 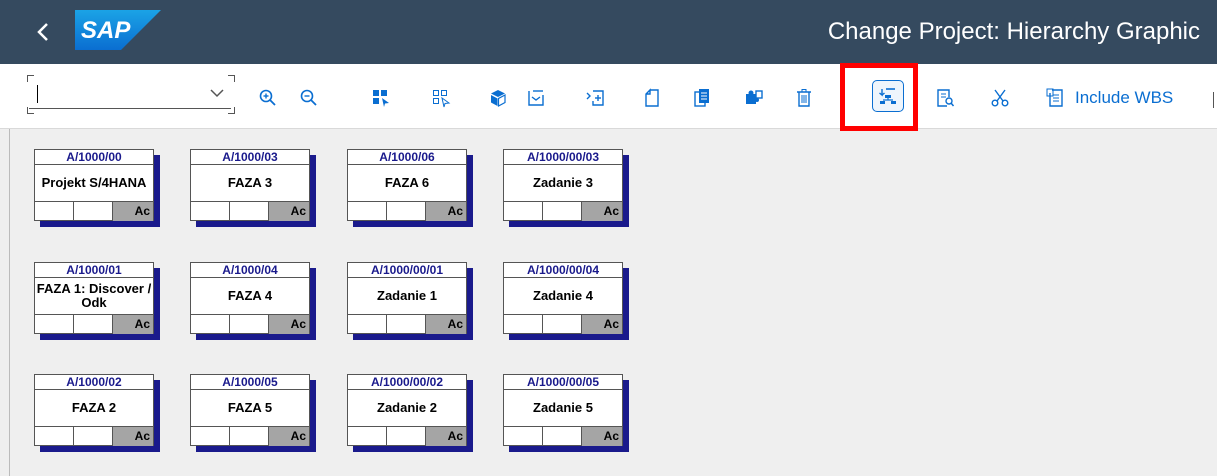 I want to click on delete-icon, so click(x=804, y=98).